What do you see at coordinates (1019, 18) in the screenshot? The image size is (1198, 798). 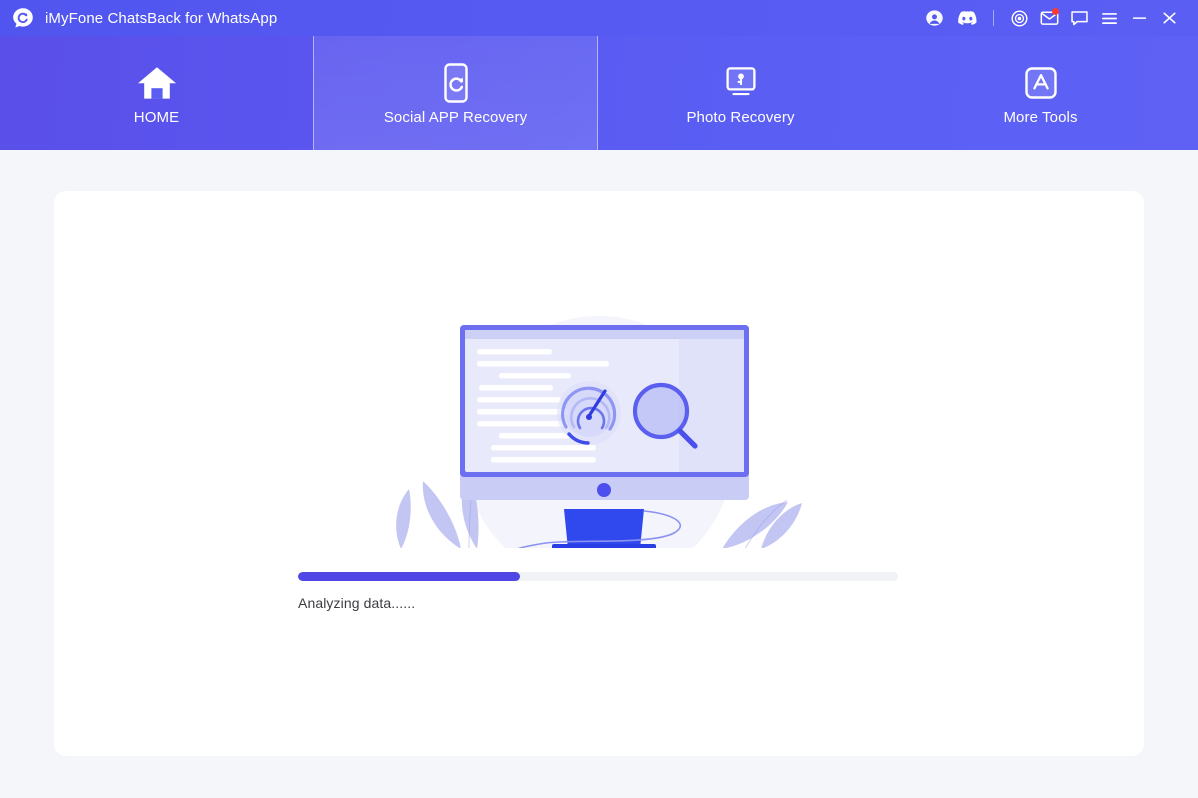 I see `target-icon` at bounding box center [1019, 18].